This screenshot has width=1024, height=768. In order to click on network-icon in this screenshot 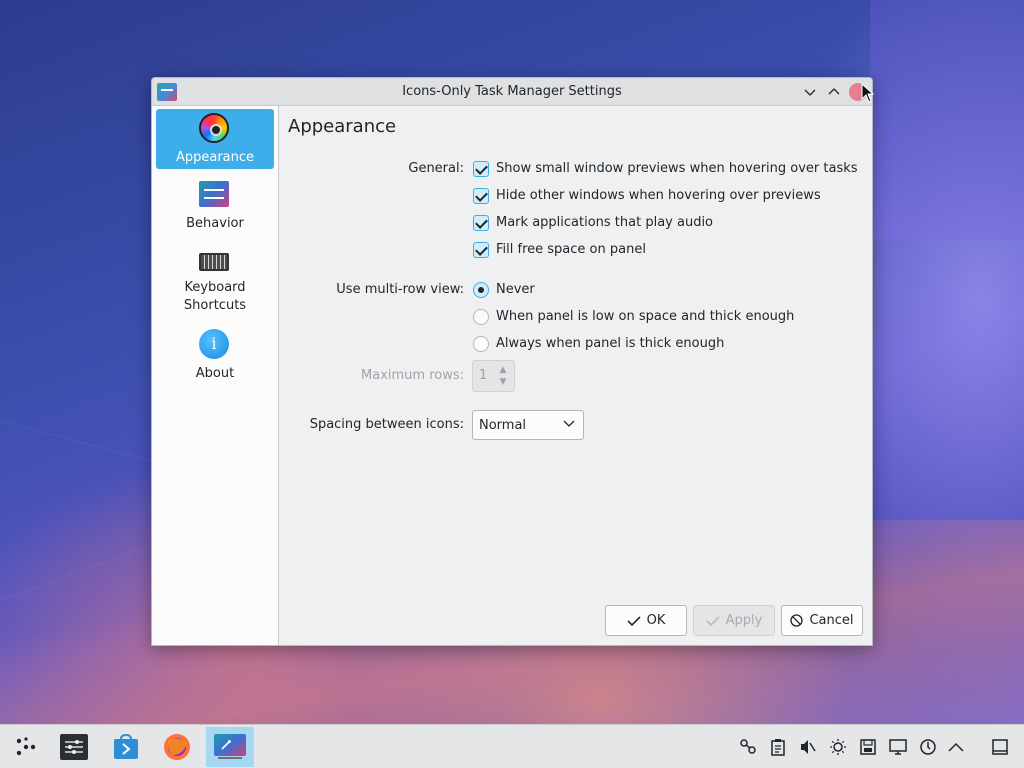, I will do `click(748, 746)`.